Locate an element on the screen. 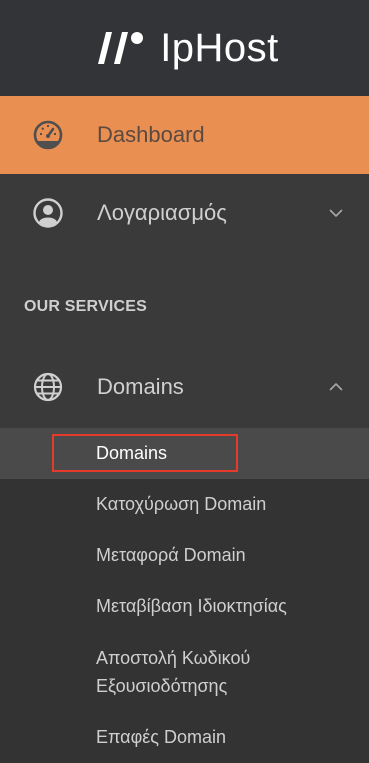 The image size is (369, 763). submenu-item-ownership-transfer: Μεταβίβαση Ιδιοκτησίας is located at coordinates (184, 606).